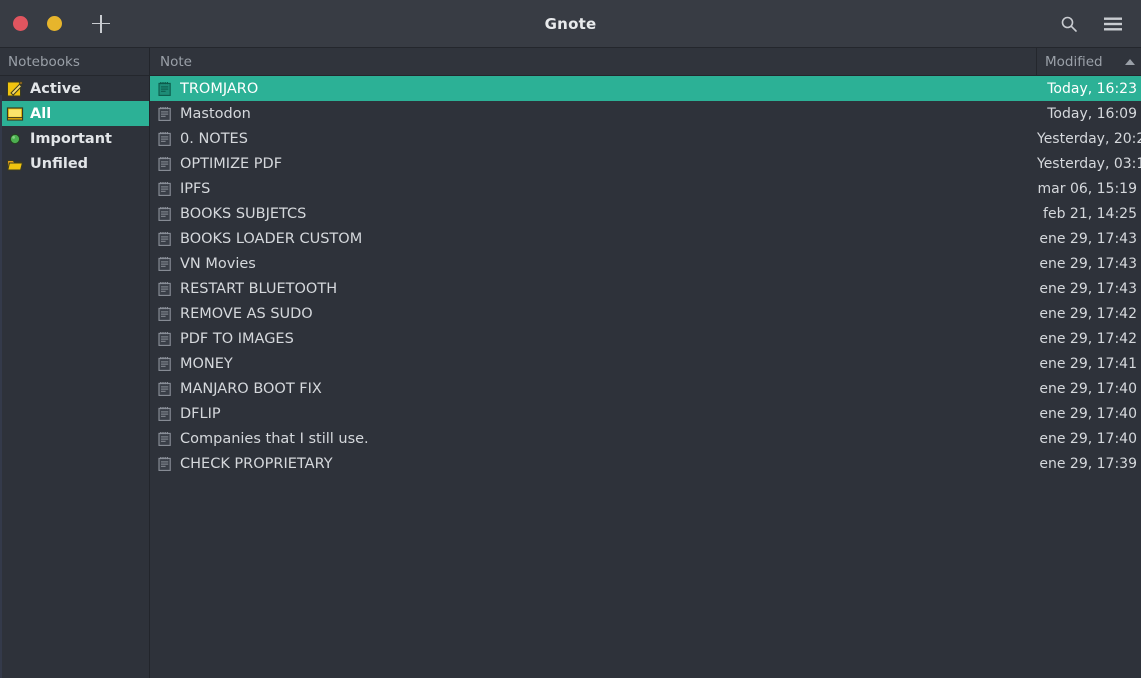 This screenshot has width=1141, height=678. What do you see at coordinates (645, 413) in the screenshot?
I see `note-row: DFLIP ene 29, 17:40` at bounding box center [645, 413].